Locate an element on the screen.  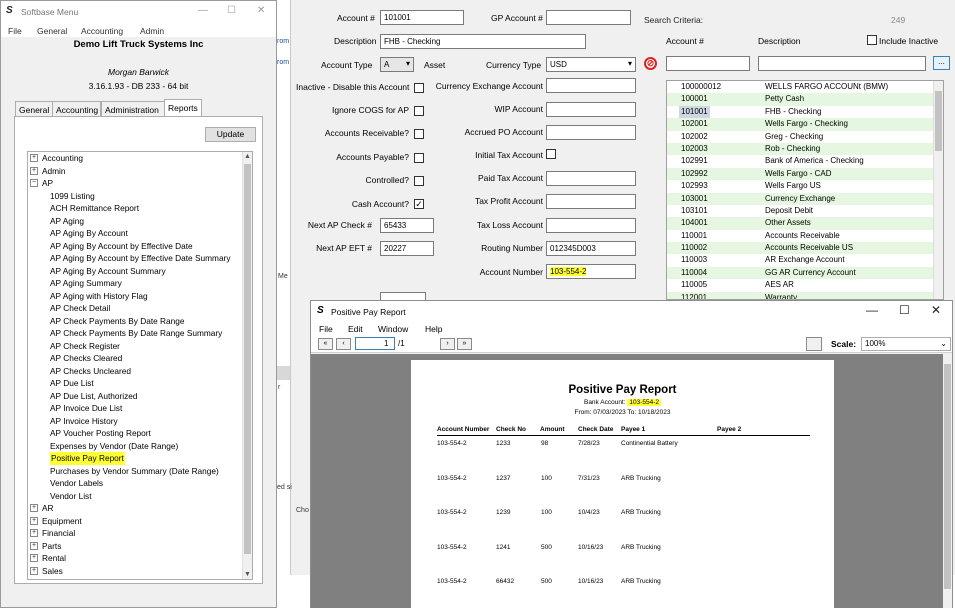
tree-report-item: 1099 Listing is located at coordinates (140, 196).